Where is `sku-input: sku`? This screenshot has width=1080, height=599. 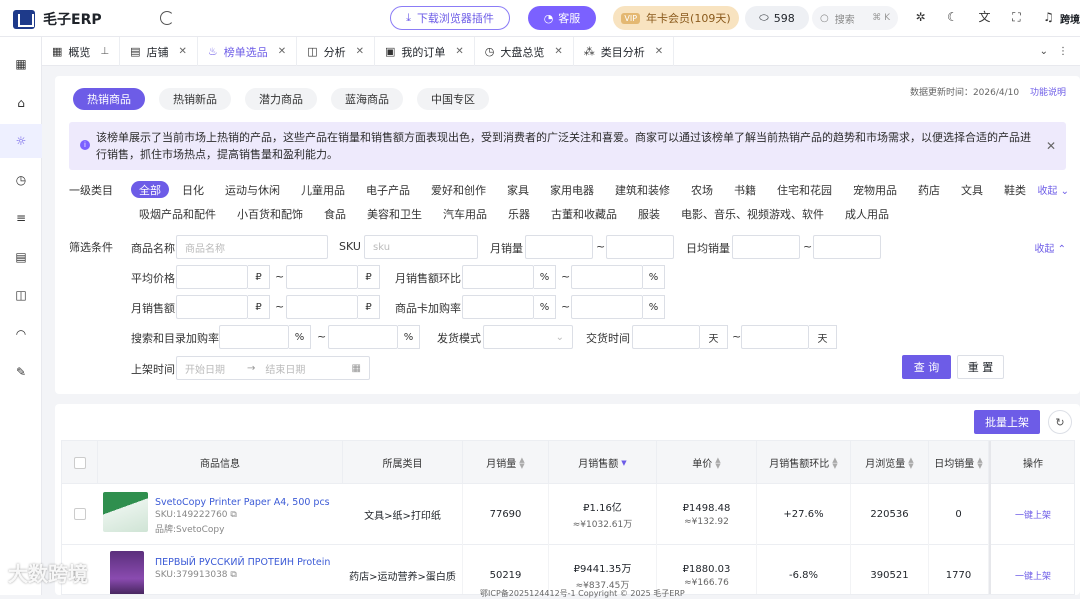
sku-input: sku is located at coordinates (421, 247).